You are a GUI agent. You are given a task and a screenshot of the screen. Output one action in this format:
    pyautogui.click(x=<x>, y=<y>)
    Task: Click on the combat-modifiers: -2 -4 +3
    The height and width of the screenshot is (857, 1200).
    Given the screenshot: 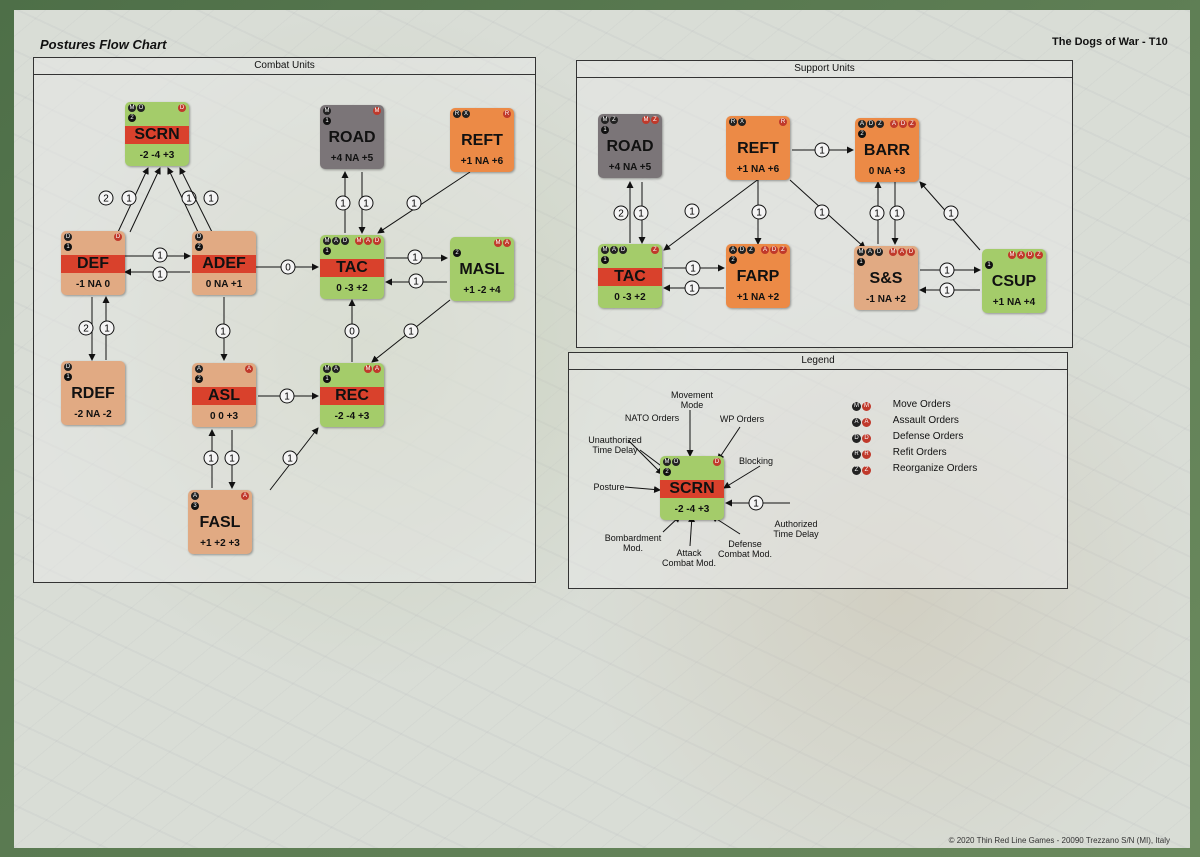 What is the action you would take?
    pyautogui.click(x=352, y=416)
    